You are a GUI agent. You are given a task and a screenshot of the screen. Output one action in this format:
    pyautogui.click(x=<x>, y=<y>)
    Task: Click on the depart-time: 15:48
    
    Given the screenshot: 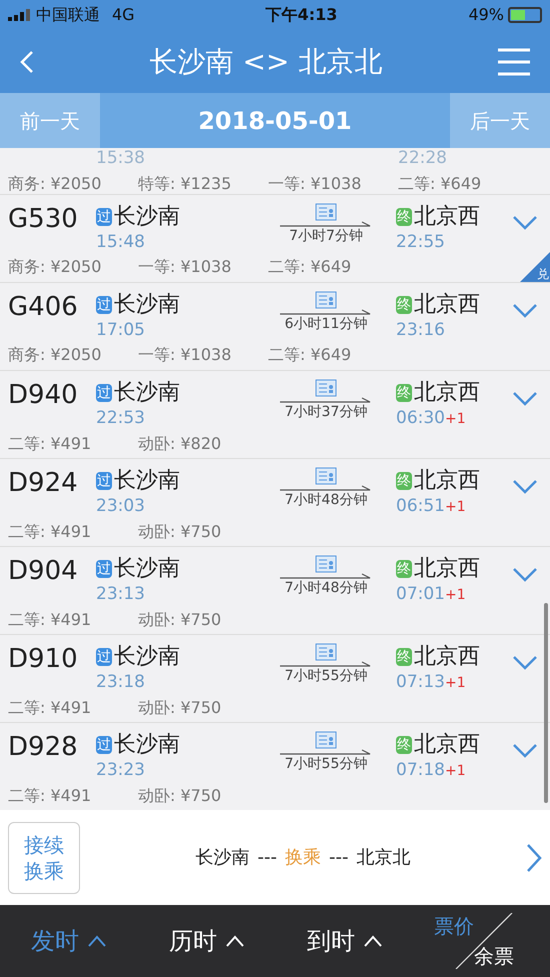 What is the action you would take?
    pyautogui.click(x=121, y=242)
    